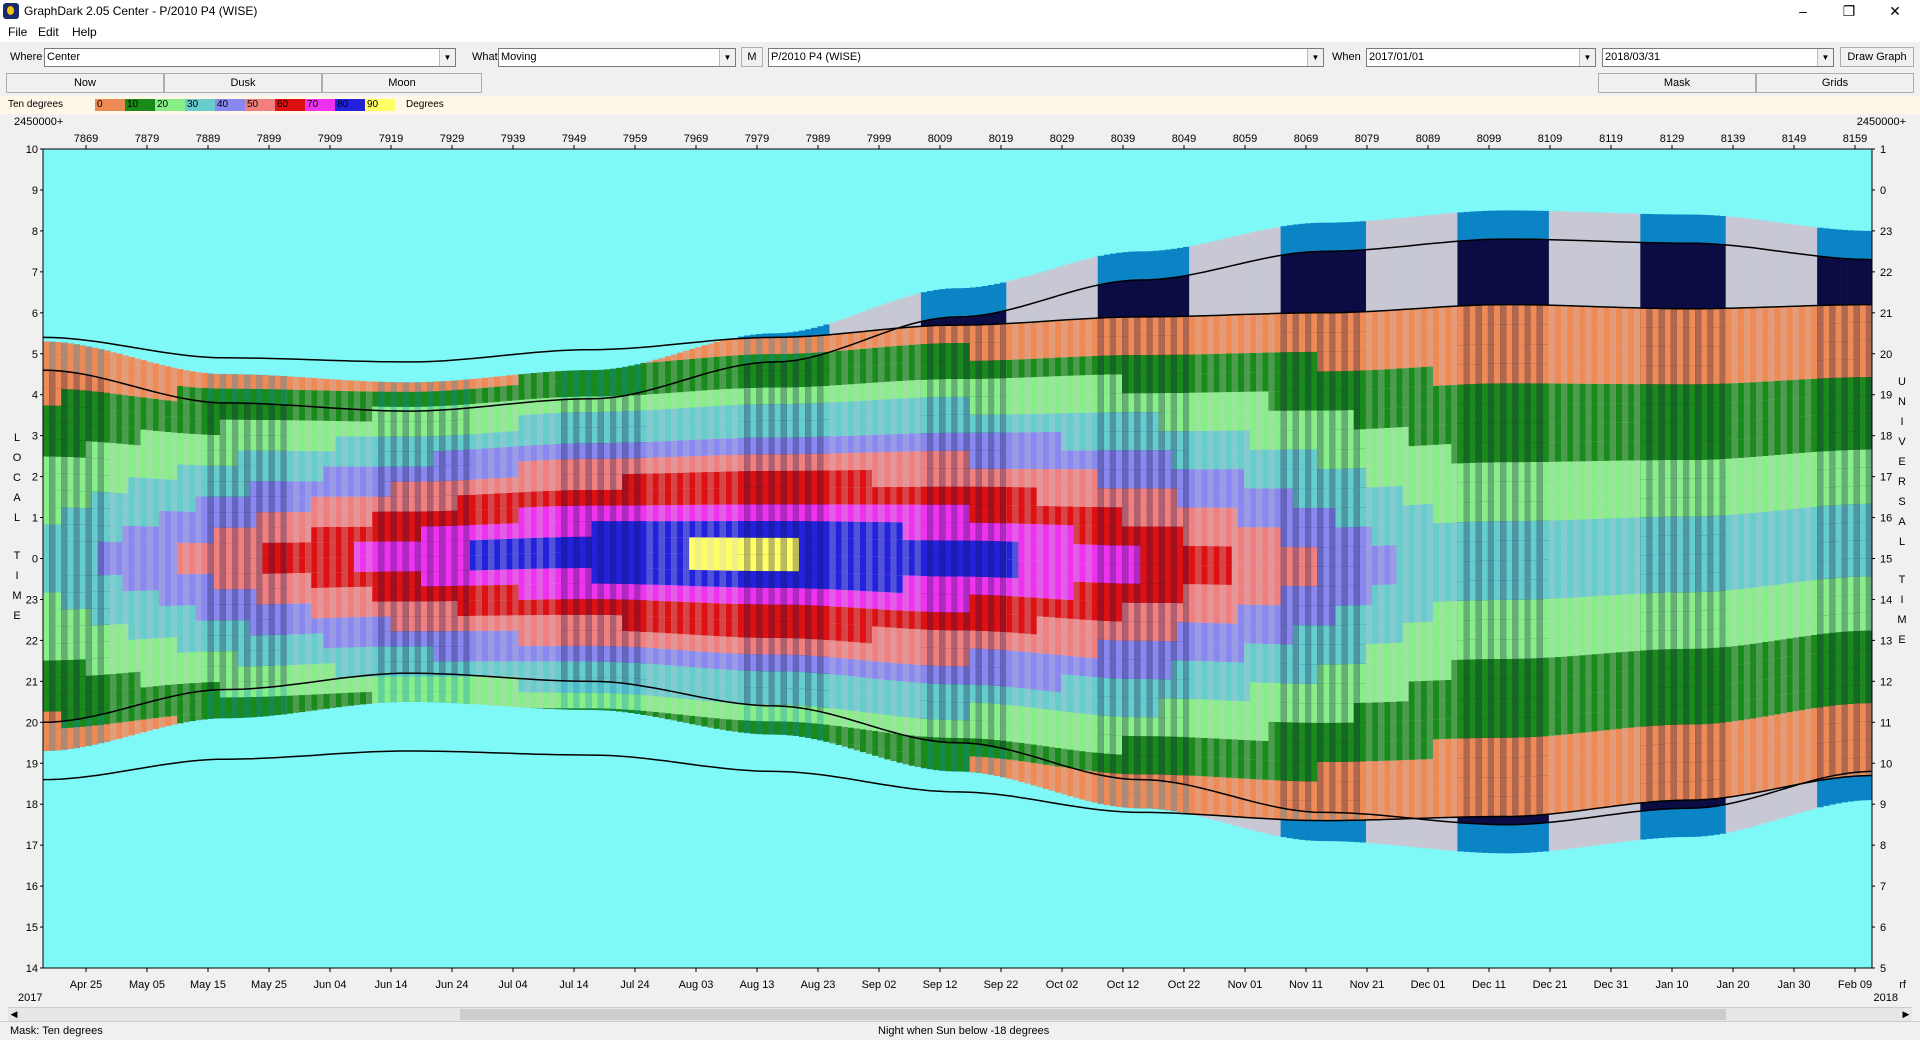 The width and height of the screenshot is (1920, 1040). What do you see at coordinates (1895, 11) in the screenshot?
I see `close-icon: ✕` at bounding box center [1895, 11].